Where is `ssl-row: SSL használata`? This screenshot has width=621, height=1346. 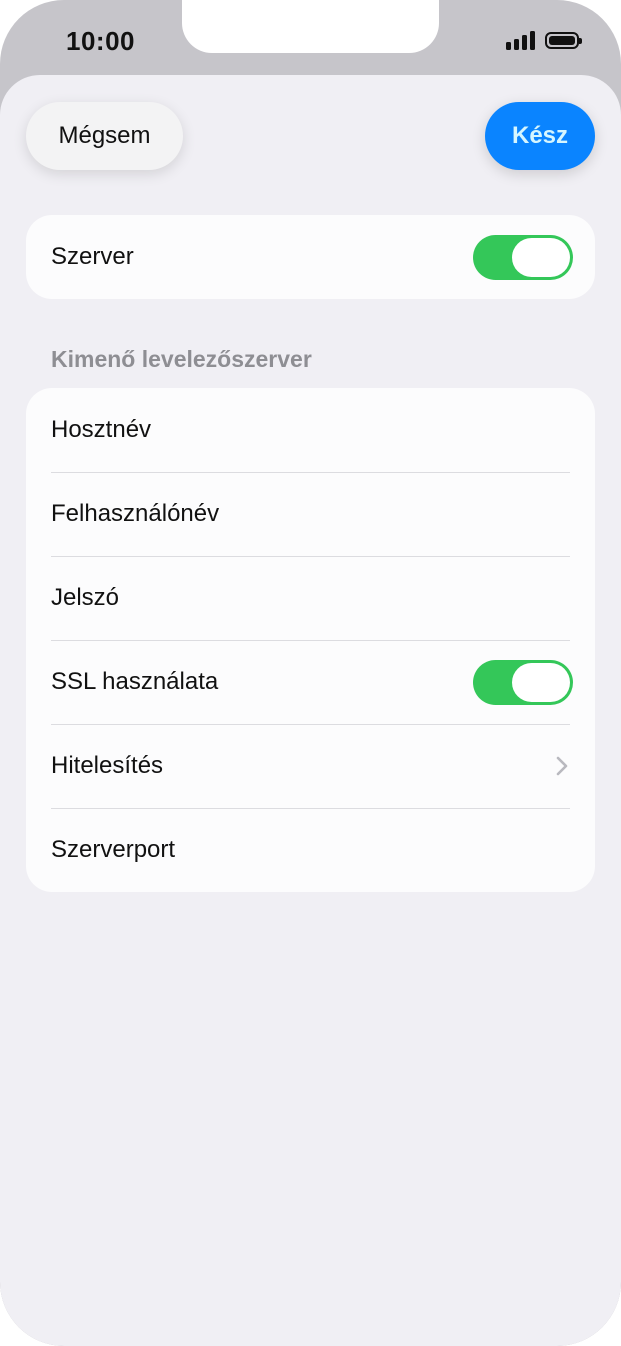
ssl-row: SSL használata is located at coordinates (310, 682).